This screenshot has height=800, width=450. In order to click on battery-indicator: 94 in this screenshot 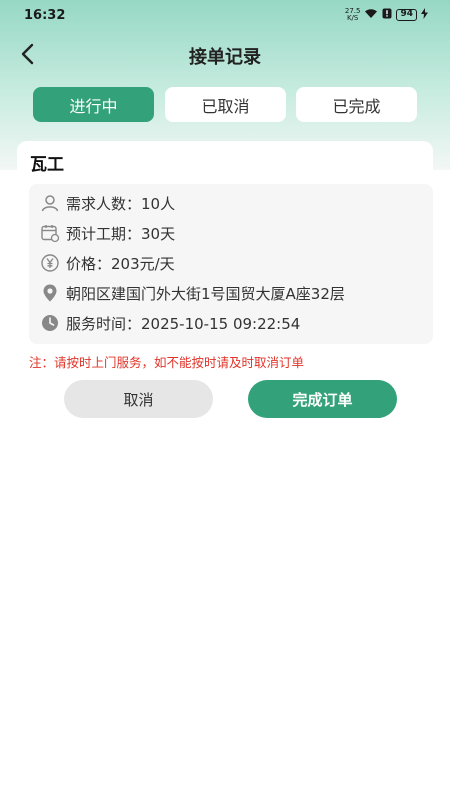, I will do `click(406, 15)`.